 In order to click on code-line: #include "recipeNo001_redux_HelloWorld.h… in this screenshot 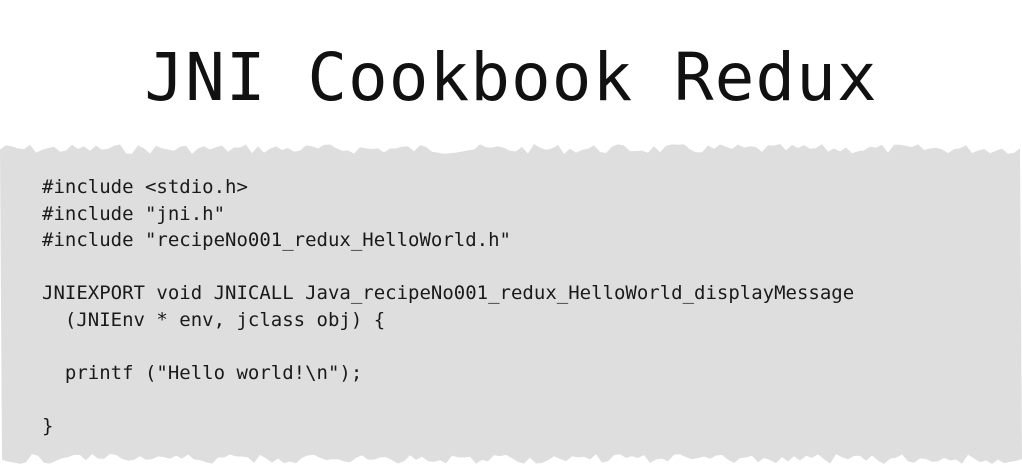, I will do `click(276, 240)`.